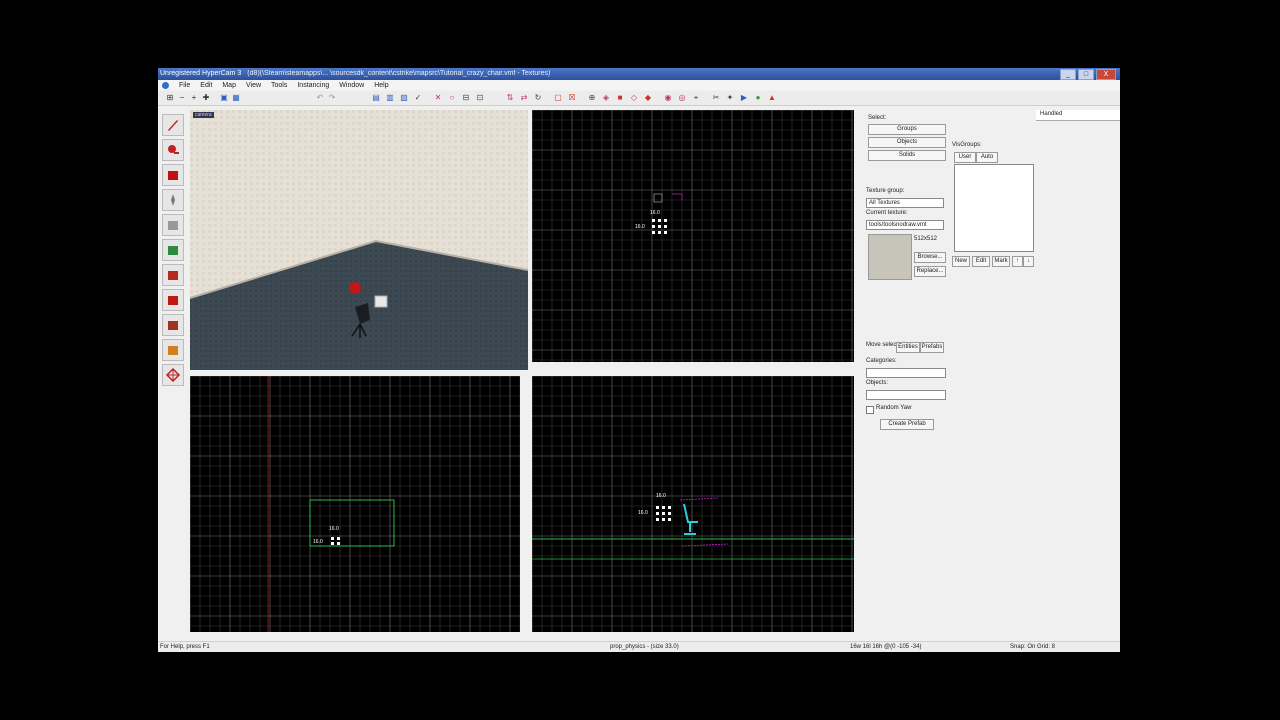 The image size is (1280, 720). Describe the element at coordinates (313, 85) in the screenshot. I see `menu-instancing: Instancing` at that location.